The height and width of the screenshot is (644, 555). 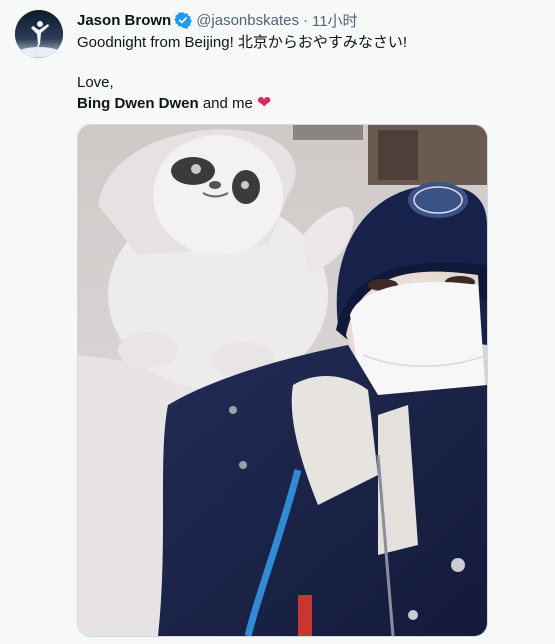 I want to click on tweet-bold-text: Bing Dwen Dwen, so click(x=138, y=103).